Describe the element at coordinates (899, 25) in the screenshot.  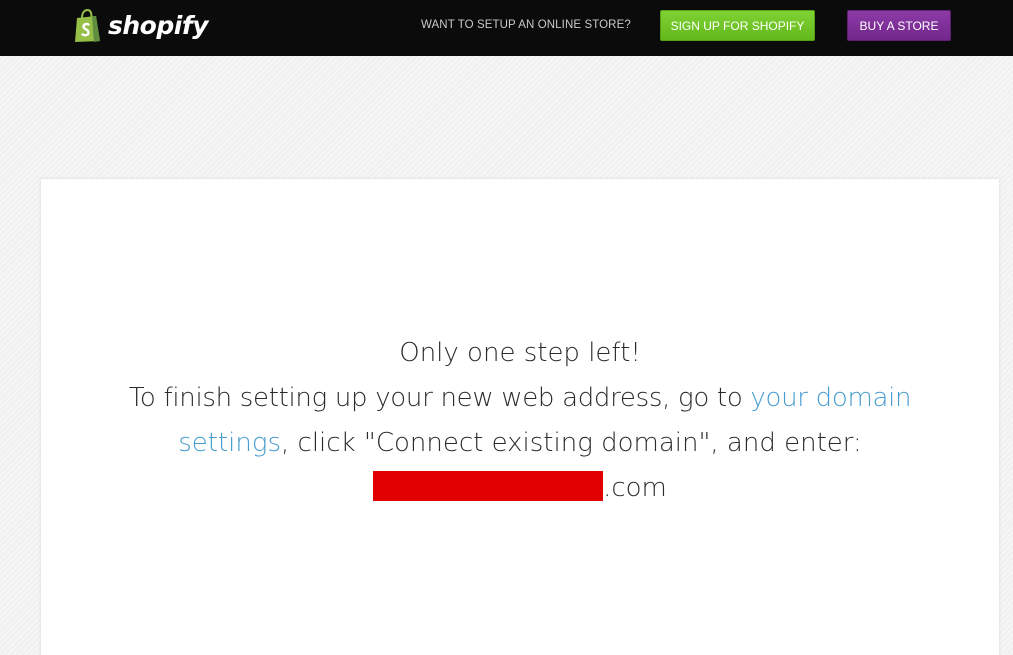
I see `buy-store-button: BUY A STORE` at that location.